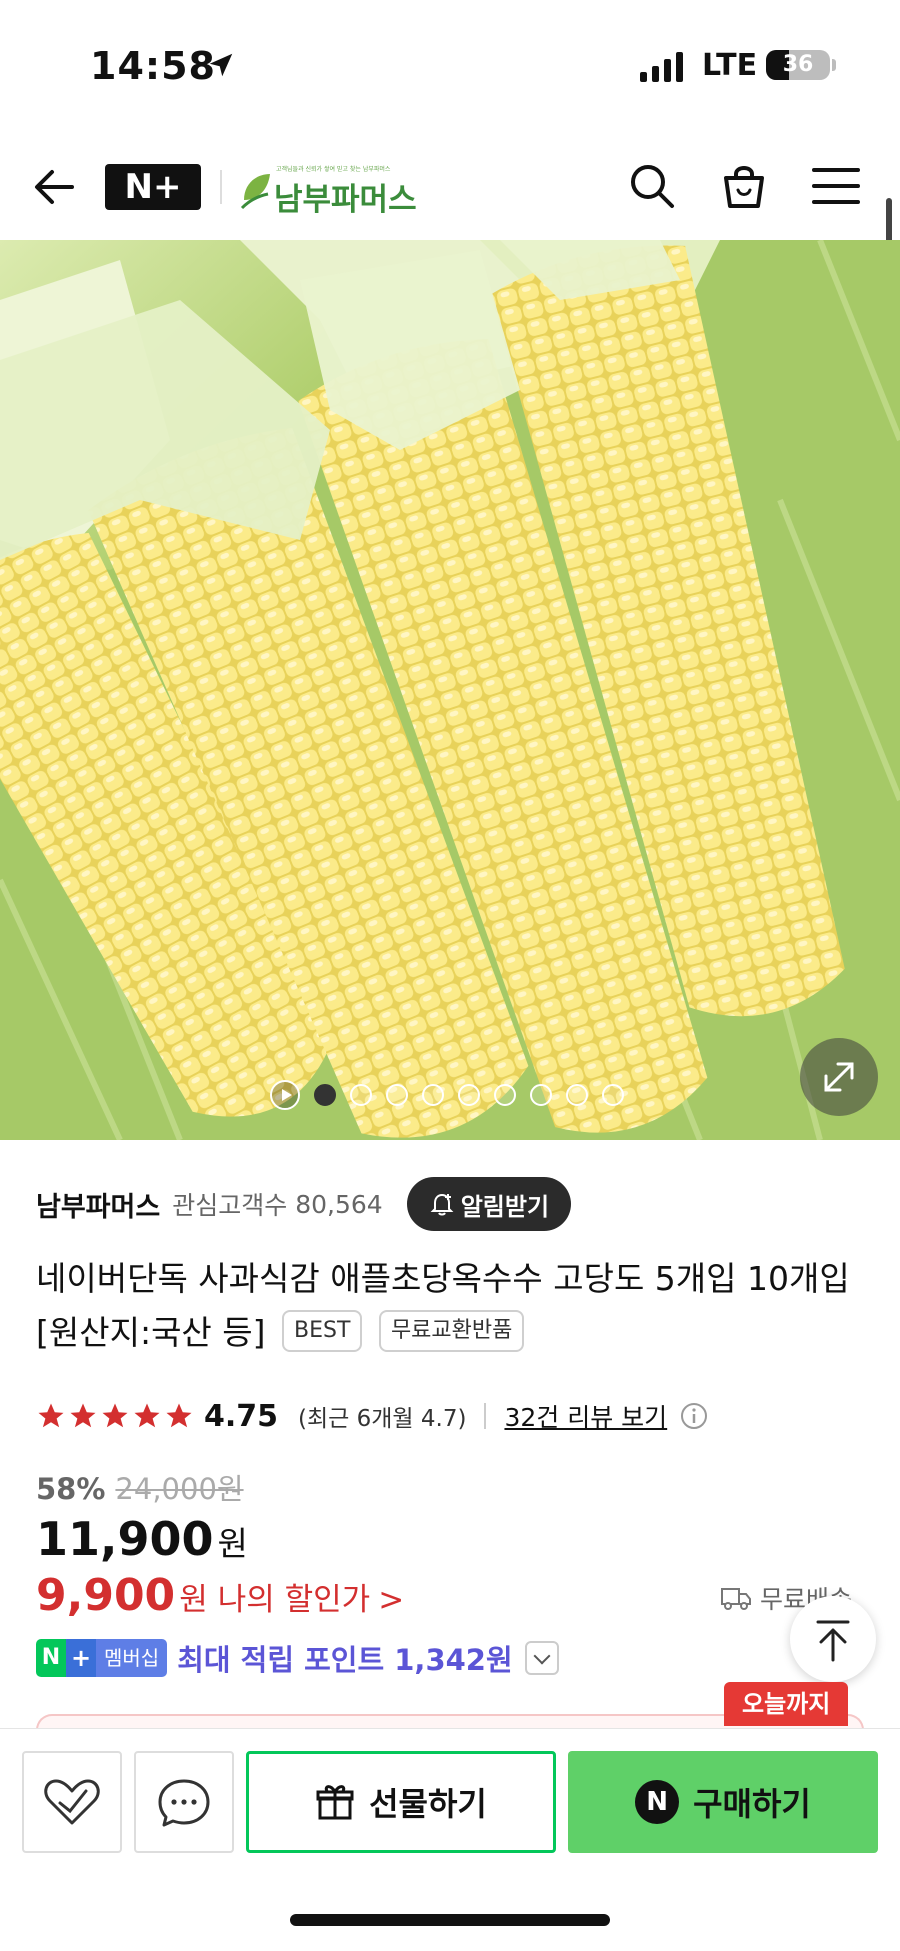 This screenshot has width=900, height=1951. I want to click on rating-recent: (최근 6개월 4.7), so click(382, 1419).